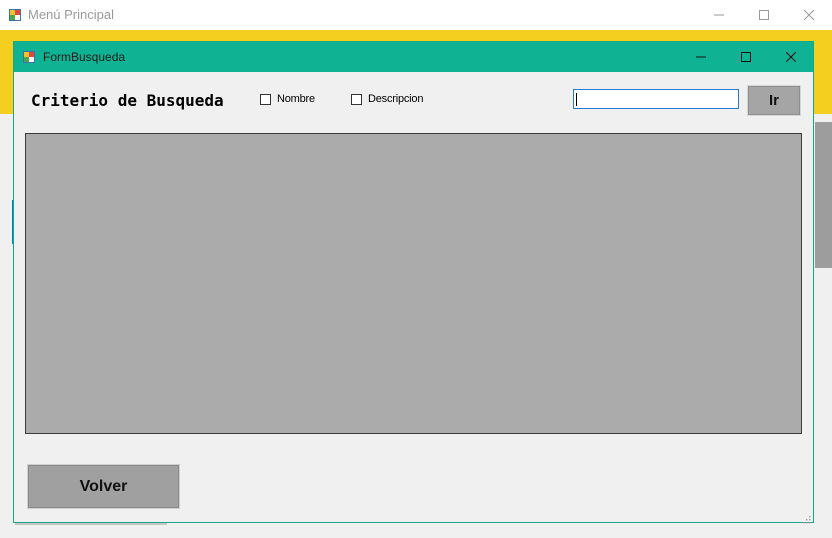 Image resolution: width=832 pixels, height=538 pixels. What do you see at coordinates (265, 99) in the screenshot?
I see `checkbox-nombre-box` at bounding box center [265, 99].